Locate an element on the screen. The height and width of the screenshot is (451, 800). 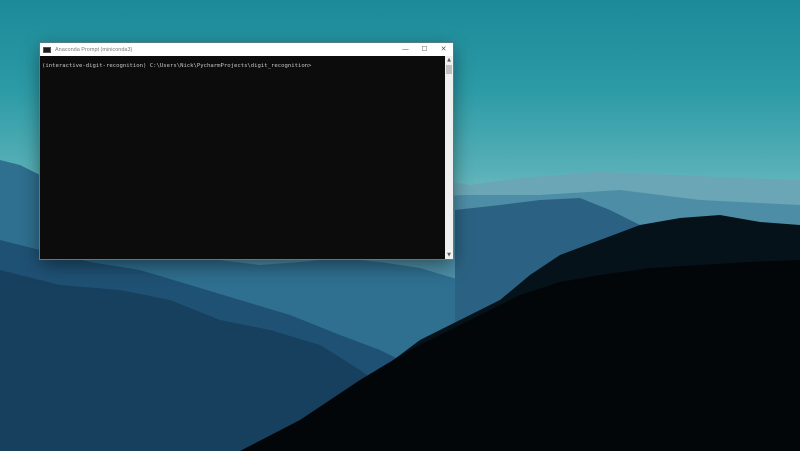
window-controls: — ☐ ✕ is located at coordinates (424, 49).